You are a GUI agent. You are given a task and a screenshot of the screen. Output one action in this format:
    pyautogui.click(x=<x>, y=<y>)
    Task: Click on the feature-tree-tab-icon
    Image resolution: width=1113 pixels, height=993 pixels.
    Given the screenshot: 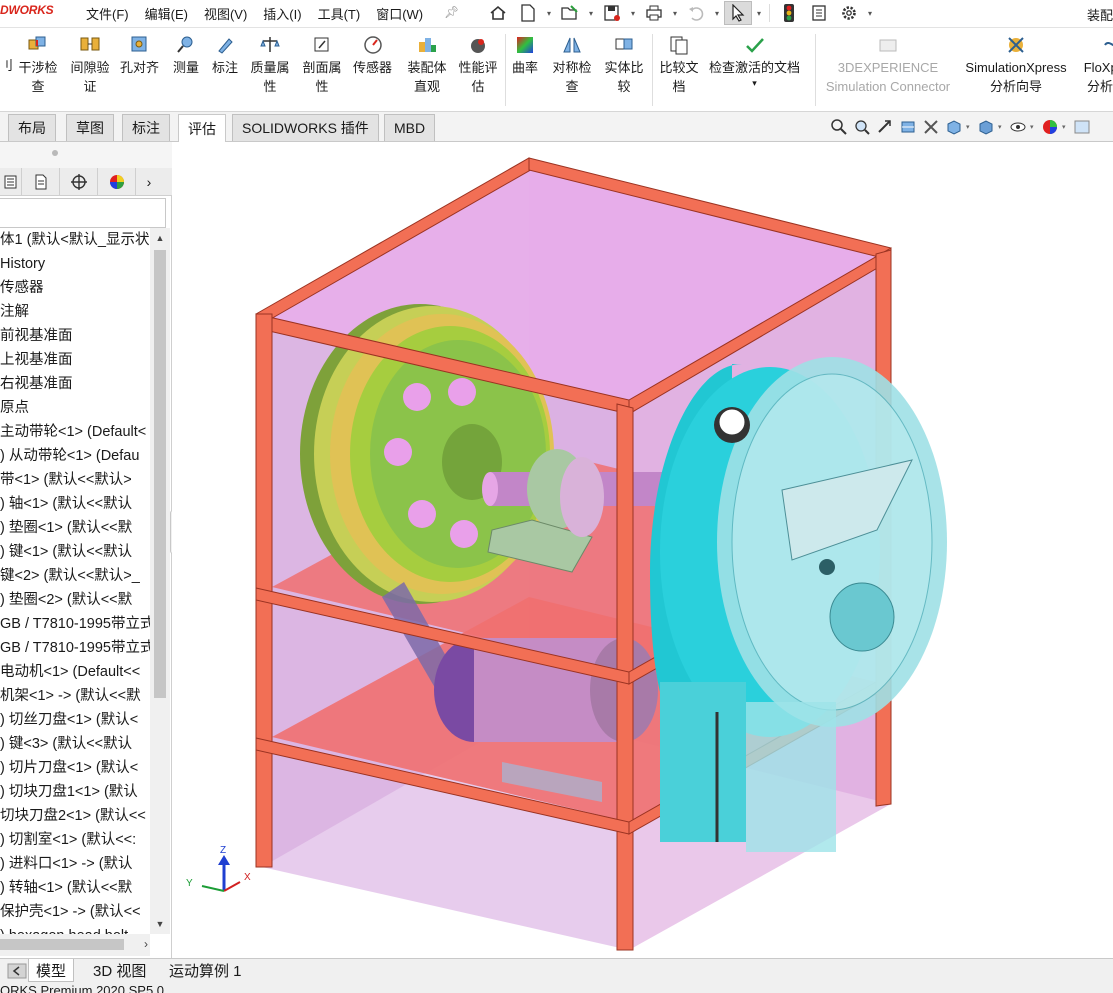 What is the action you would take?
    pyautogui.click(x=11, y=182)
    